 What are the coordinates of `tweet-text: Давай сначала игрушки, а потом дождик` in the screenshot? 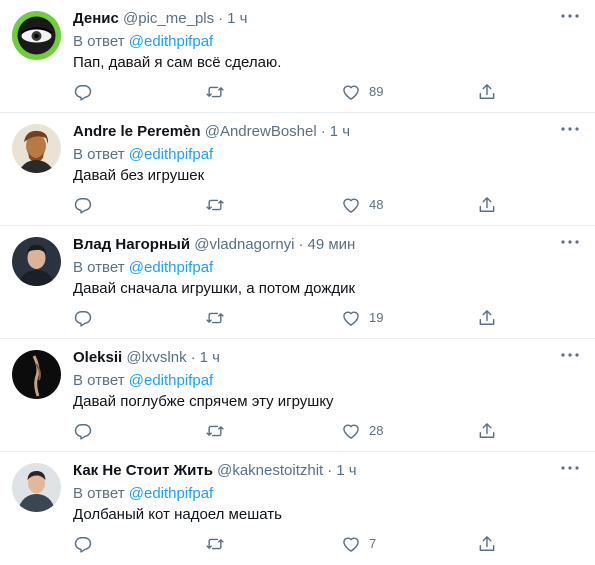 It's located at (214, 288).